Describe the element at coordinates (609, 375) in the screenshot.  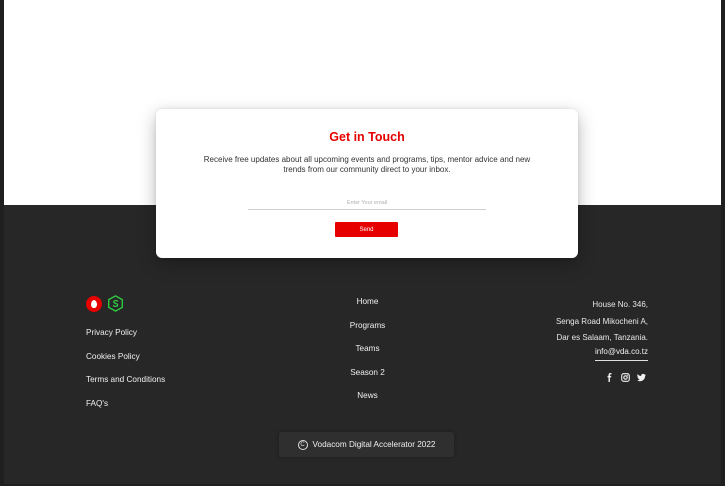
I see `facebook-icon` at that location.